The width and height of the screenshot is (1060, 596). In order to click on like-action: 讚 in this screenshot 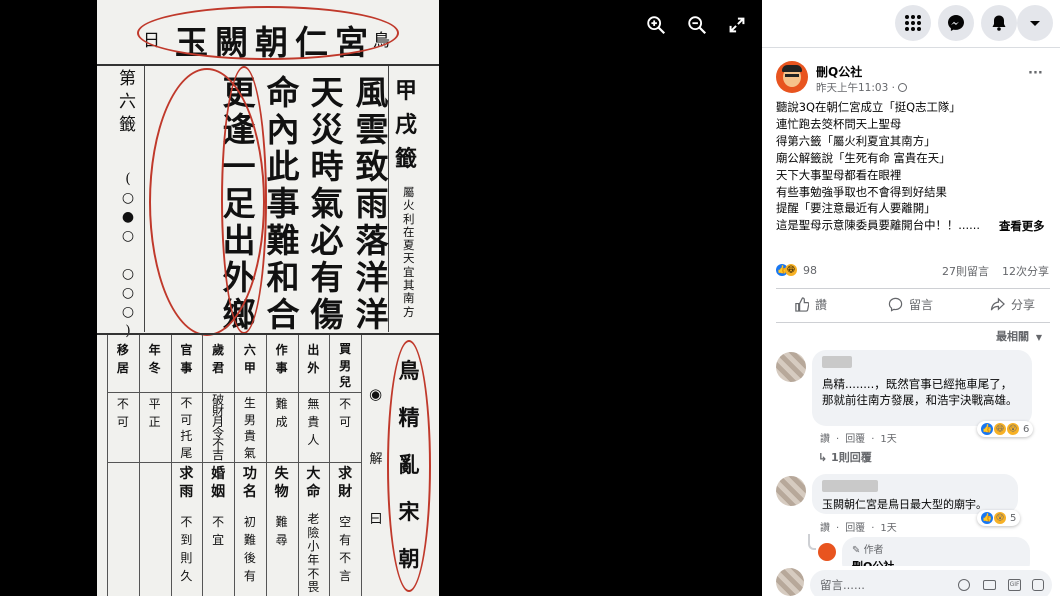, I will do `click(810, 304)`.